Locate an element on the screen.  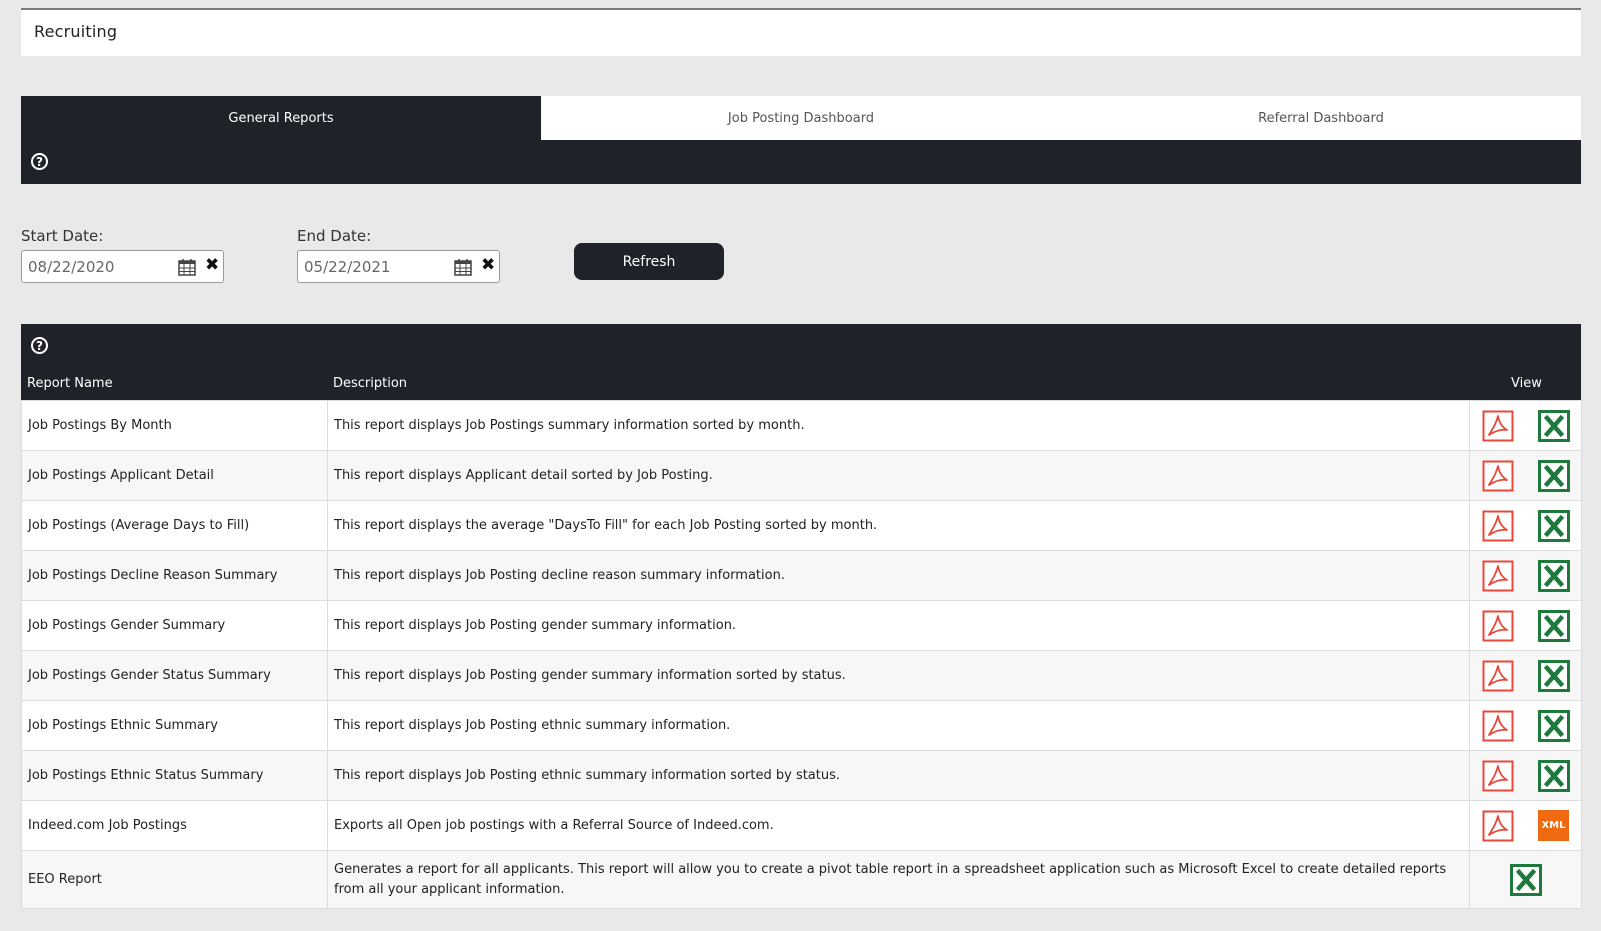
start-date-field: ✖ is located at coordinates (122, 266).